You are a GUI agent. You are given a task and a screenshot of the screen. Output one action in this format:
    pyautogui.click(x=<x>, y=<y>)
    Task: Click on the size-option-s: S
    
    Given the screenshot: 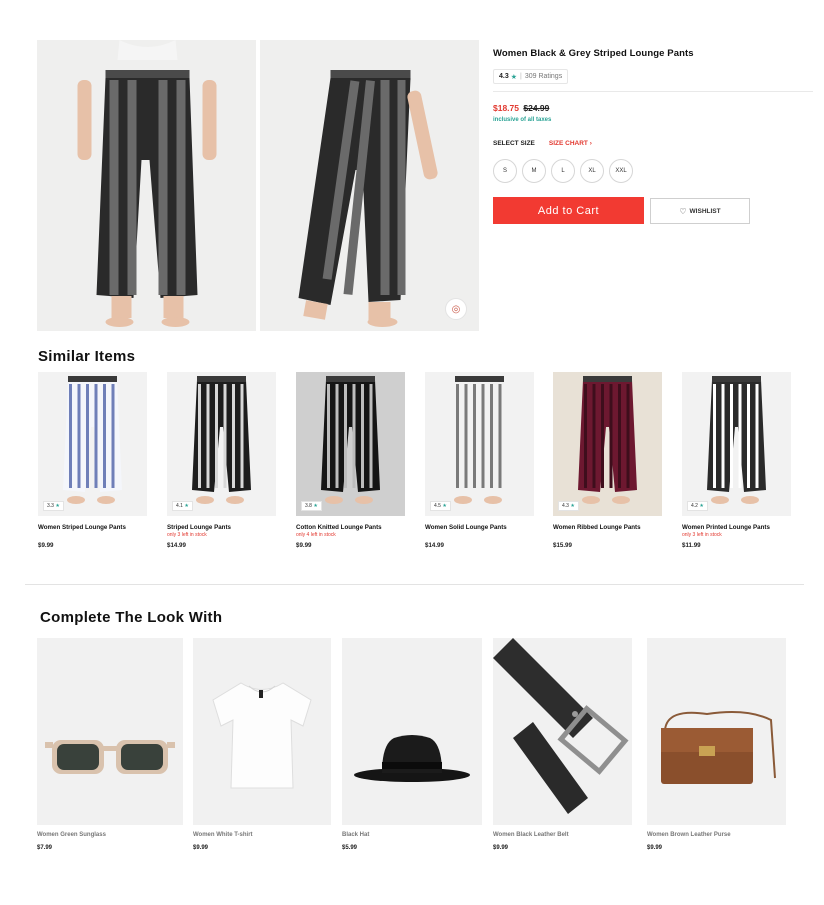 What is the action you would take?
    pyautogui.click(x=505, y=171)
    